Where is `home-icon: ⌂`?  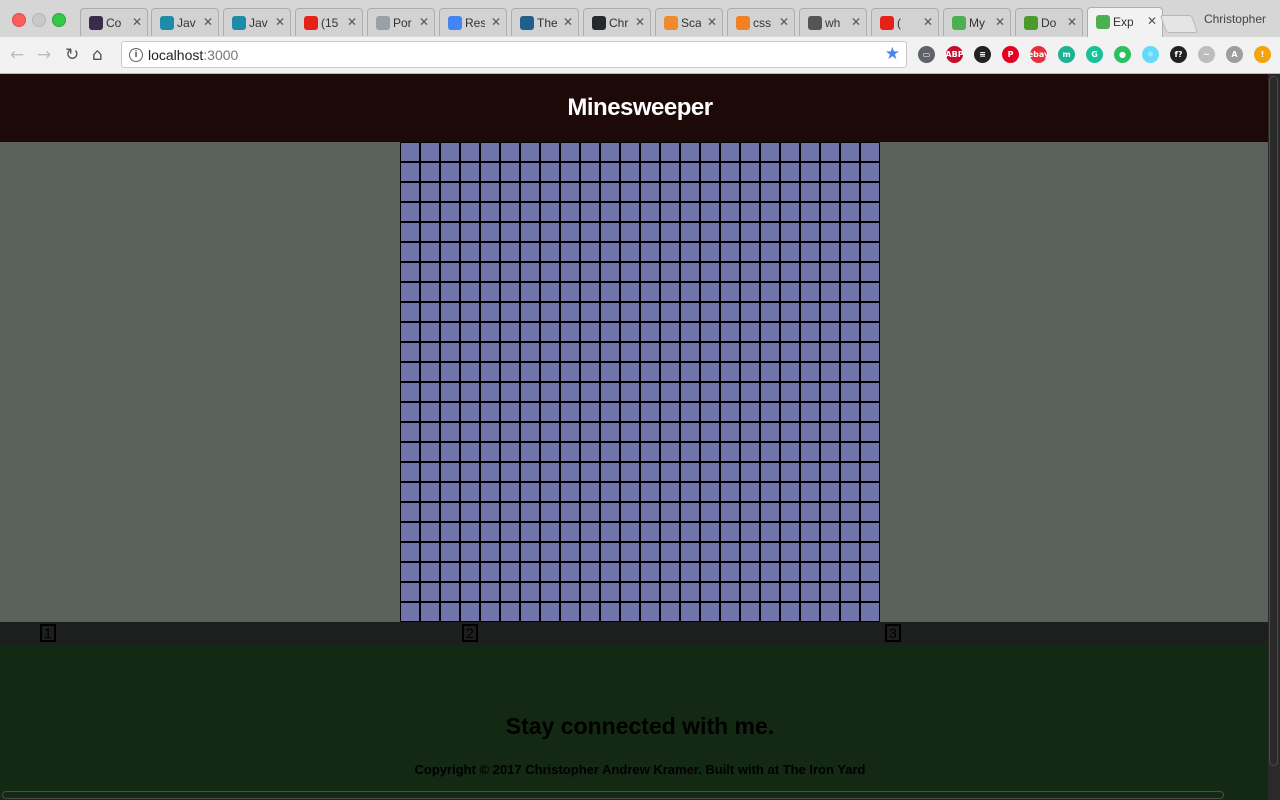 home-icon: ⌂ is located at coordinates (97, 55).